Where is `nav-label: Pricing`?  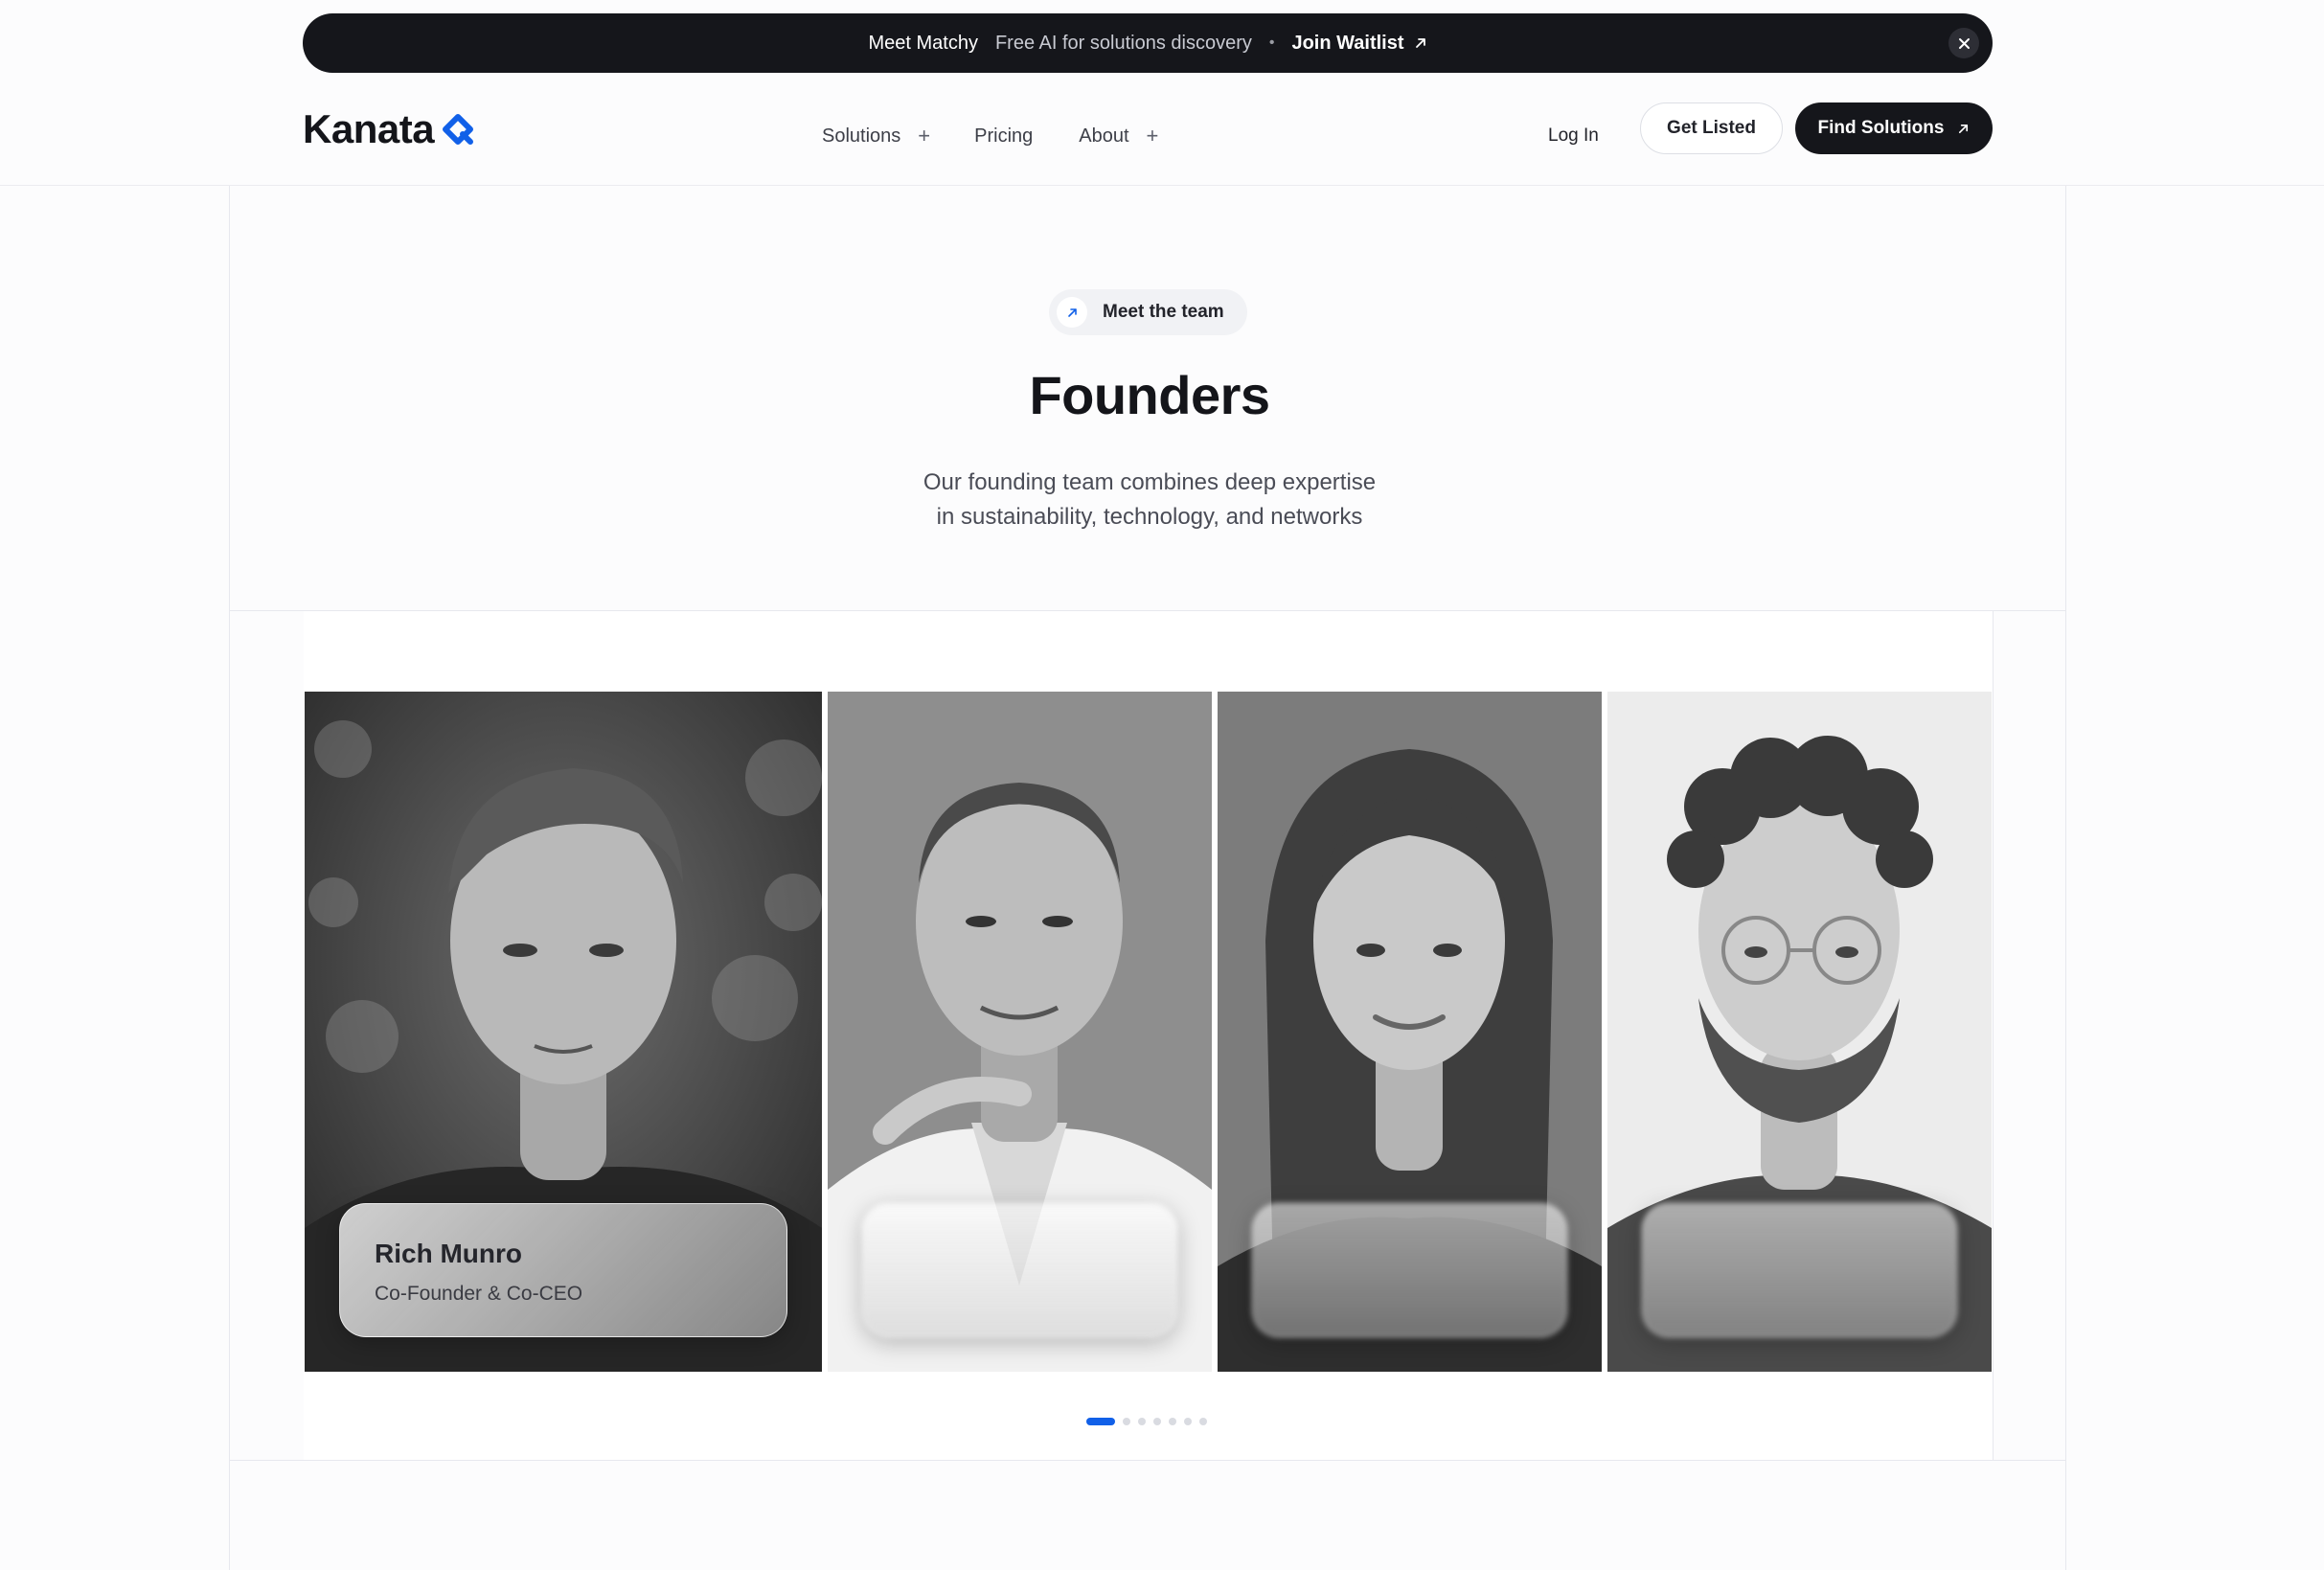 nav-label: Pricing is located at coordinates (1004, 136).